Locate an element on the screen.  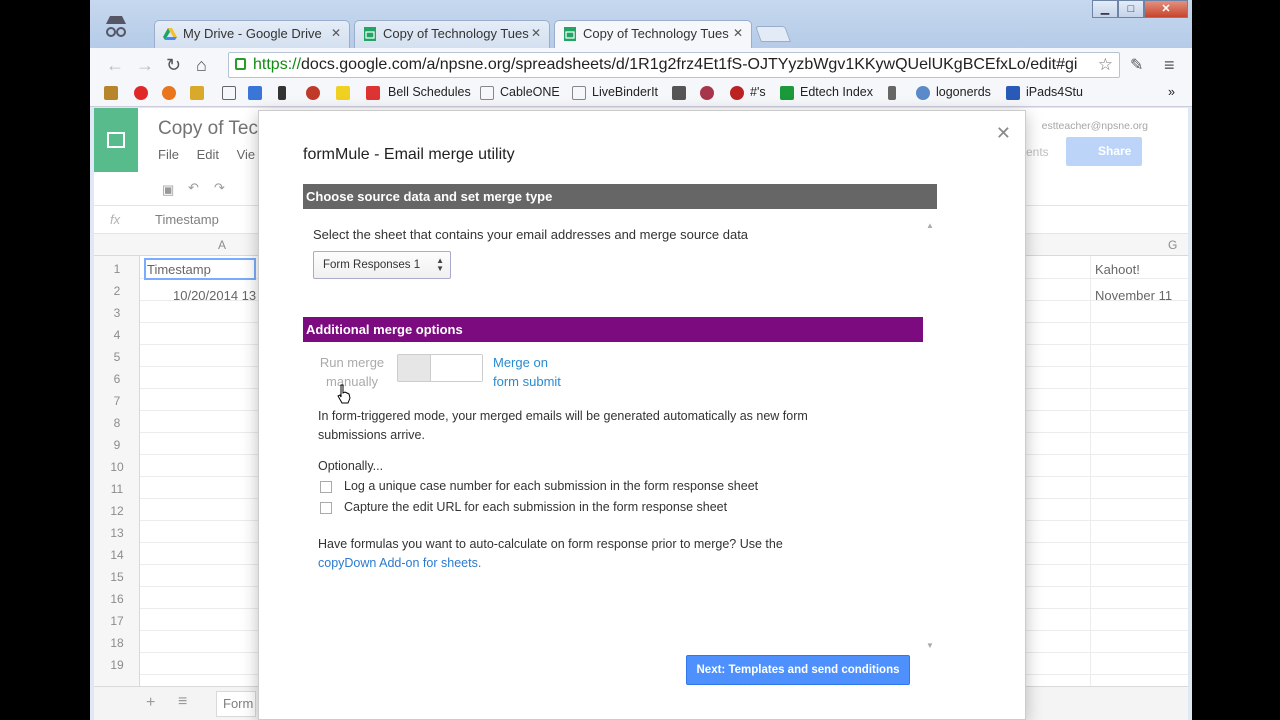
face-icon is located at coordinates (343, 93).